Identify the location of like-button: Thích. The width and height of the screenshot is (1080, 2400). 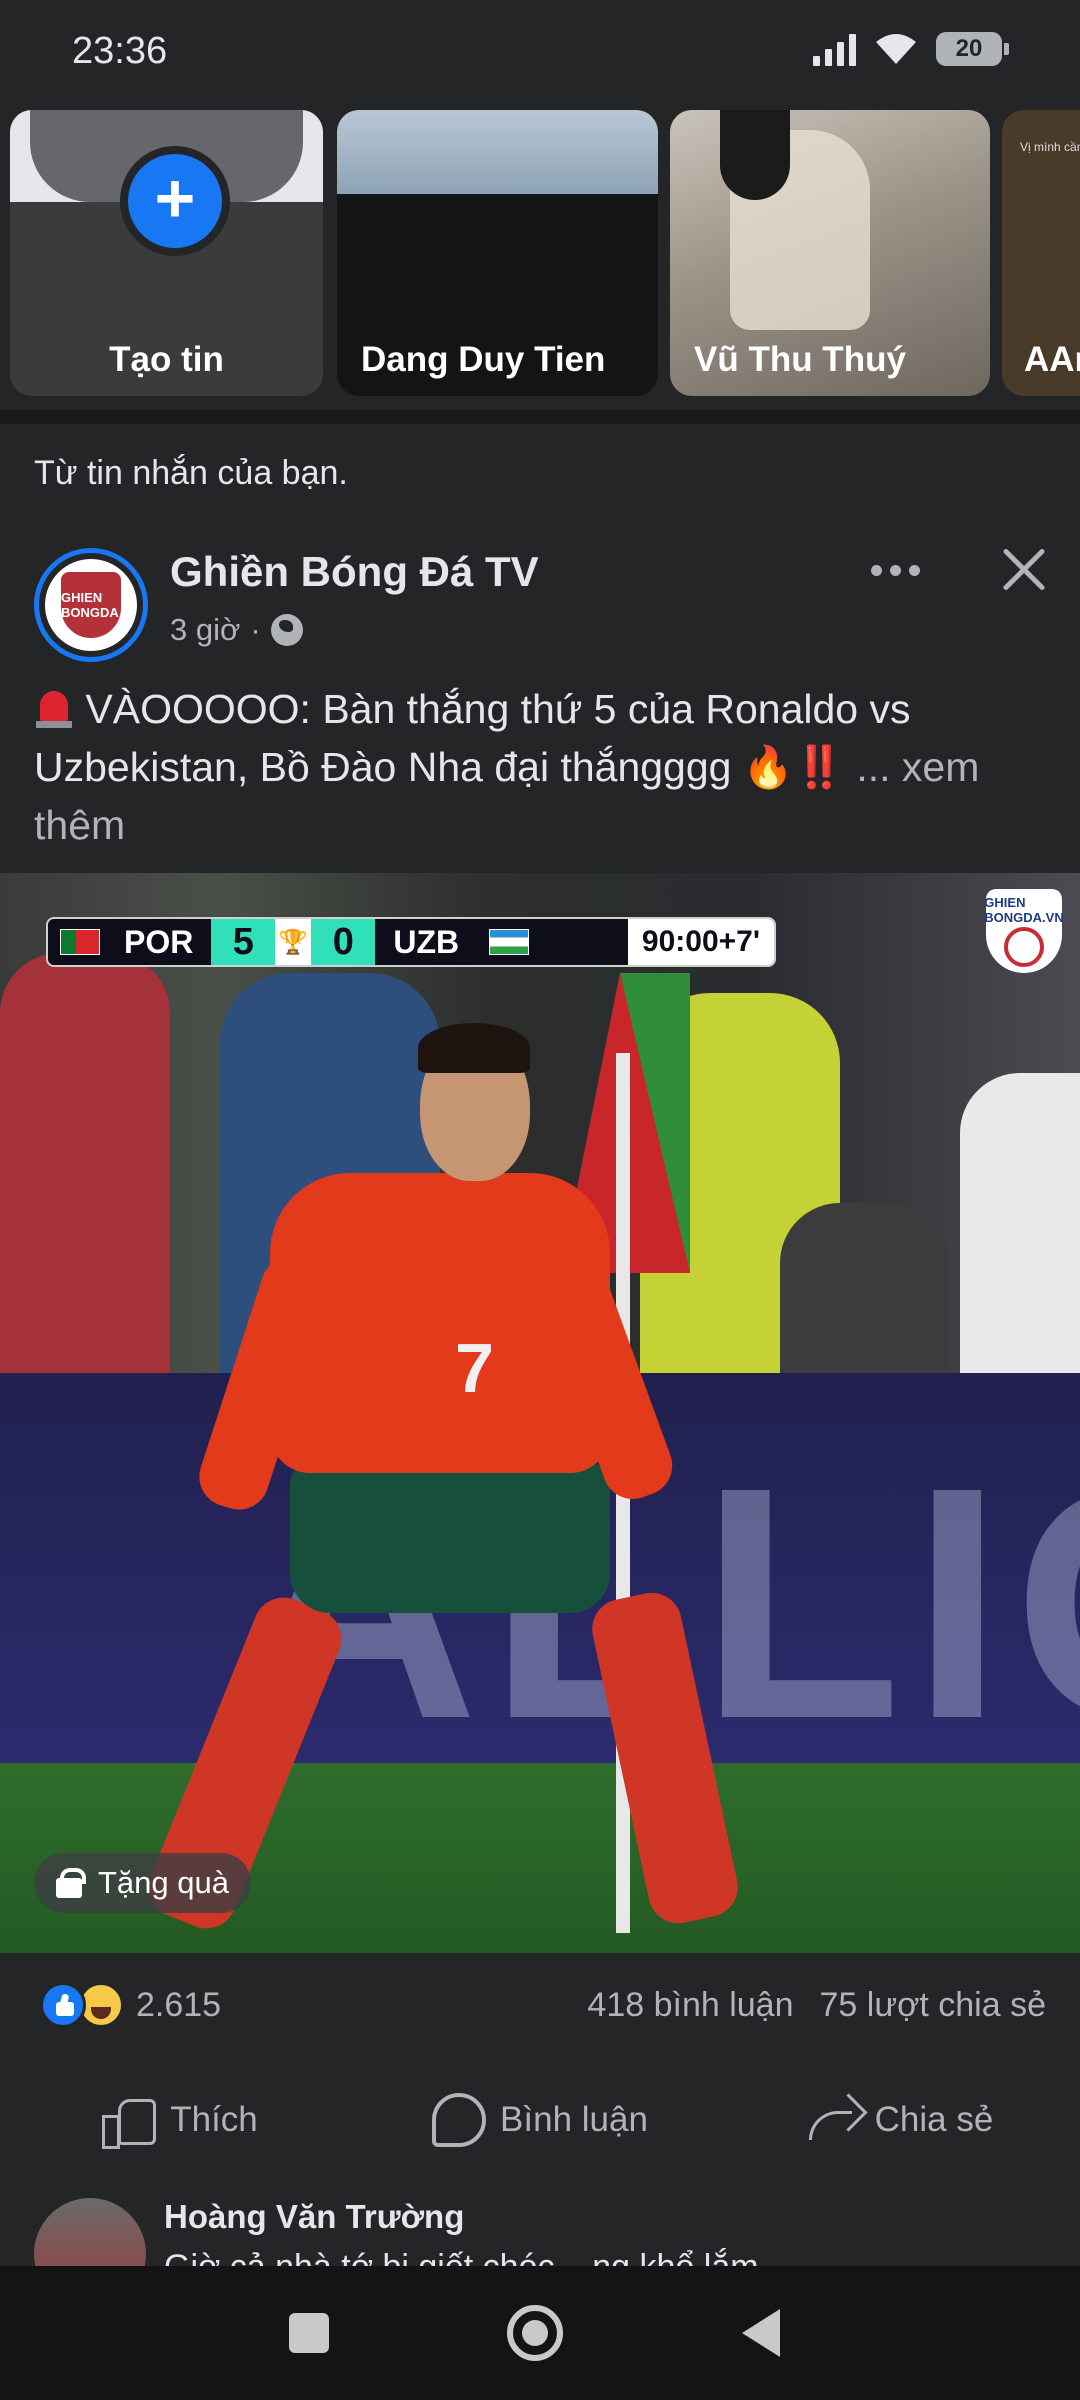
(180, 2120).